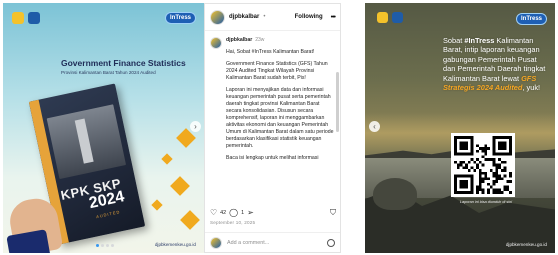 This screenshot has width=558, height=255. Describe the element at coordinates (217, 17) in the screenshot. I see `avatar` at that location.